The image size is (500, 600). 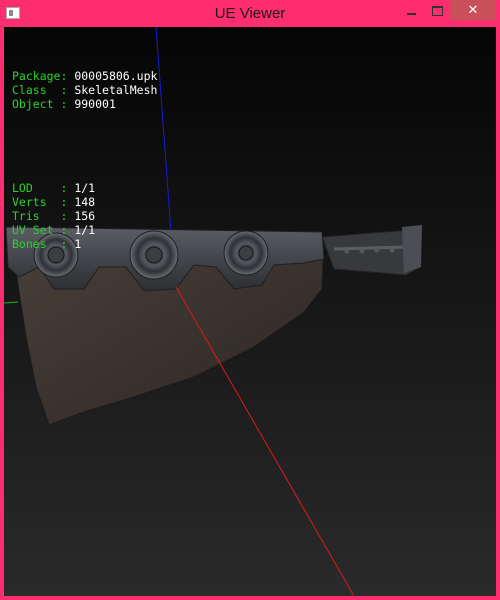 What do you see at coordinates (116, 76) in the screenshot?
I see `info-value: 00005806.upk` at bounding box center [116, 76].